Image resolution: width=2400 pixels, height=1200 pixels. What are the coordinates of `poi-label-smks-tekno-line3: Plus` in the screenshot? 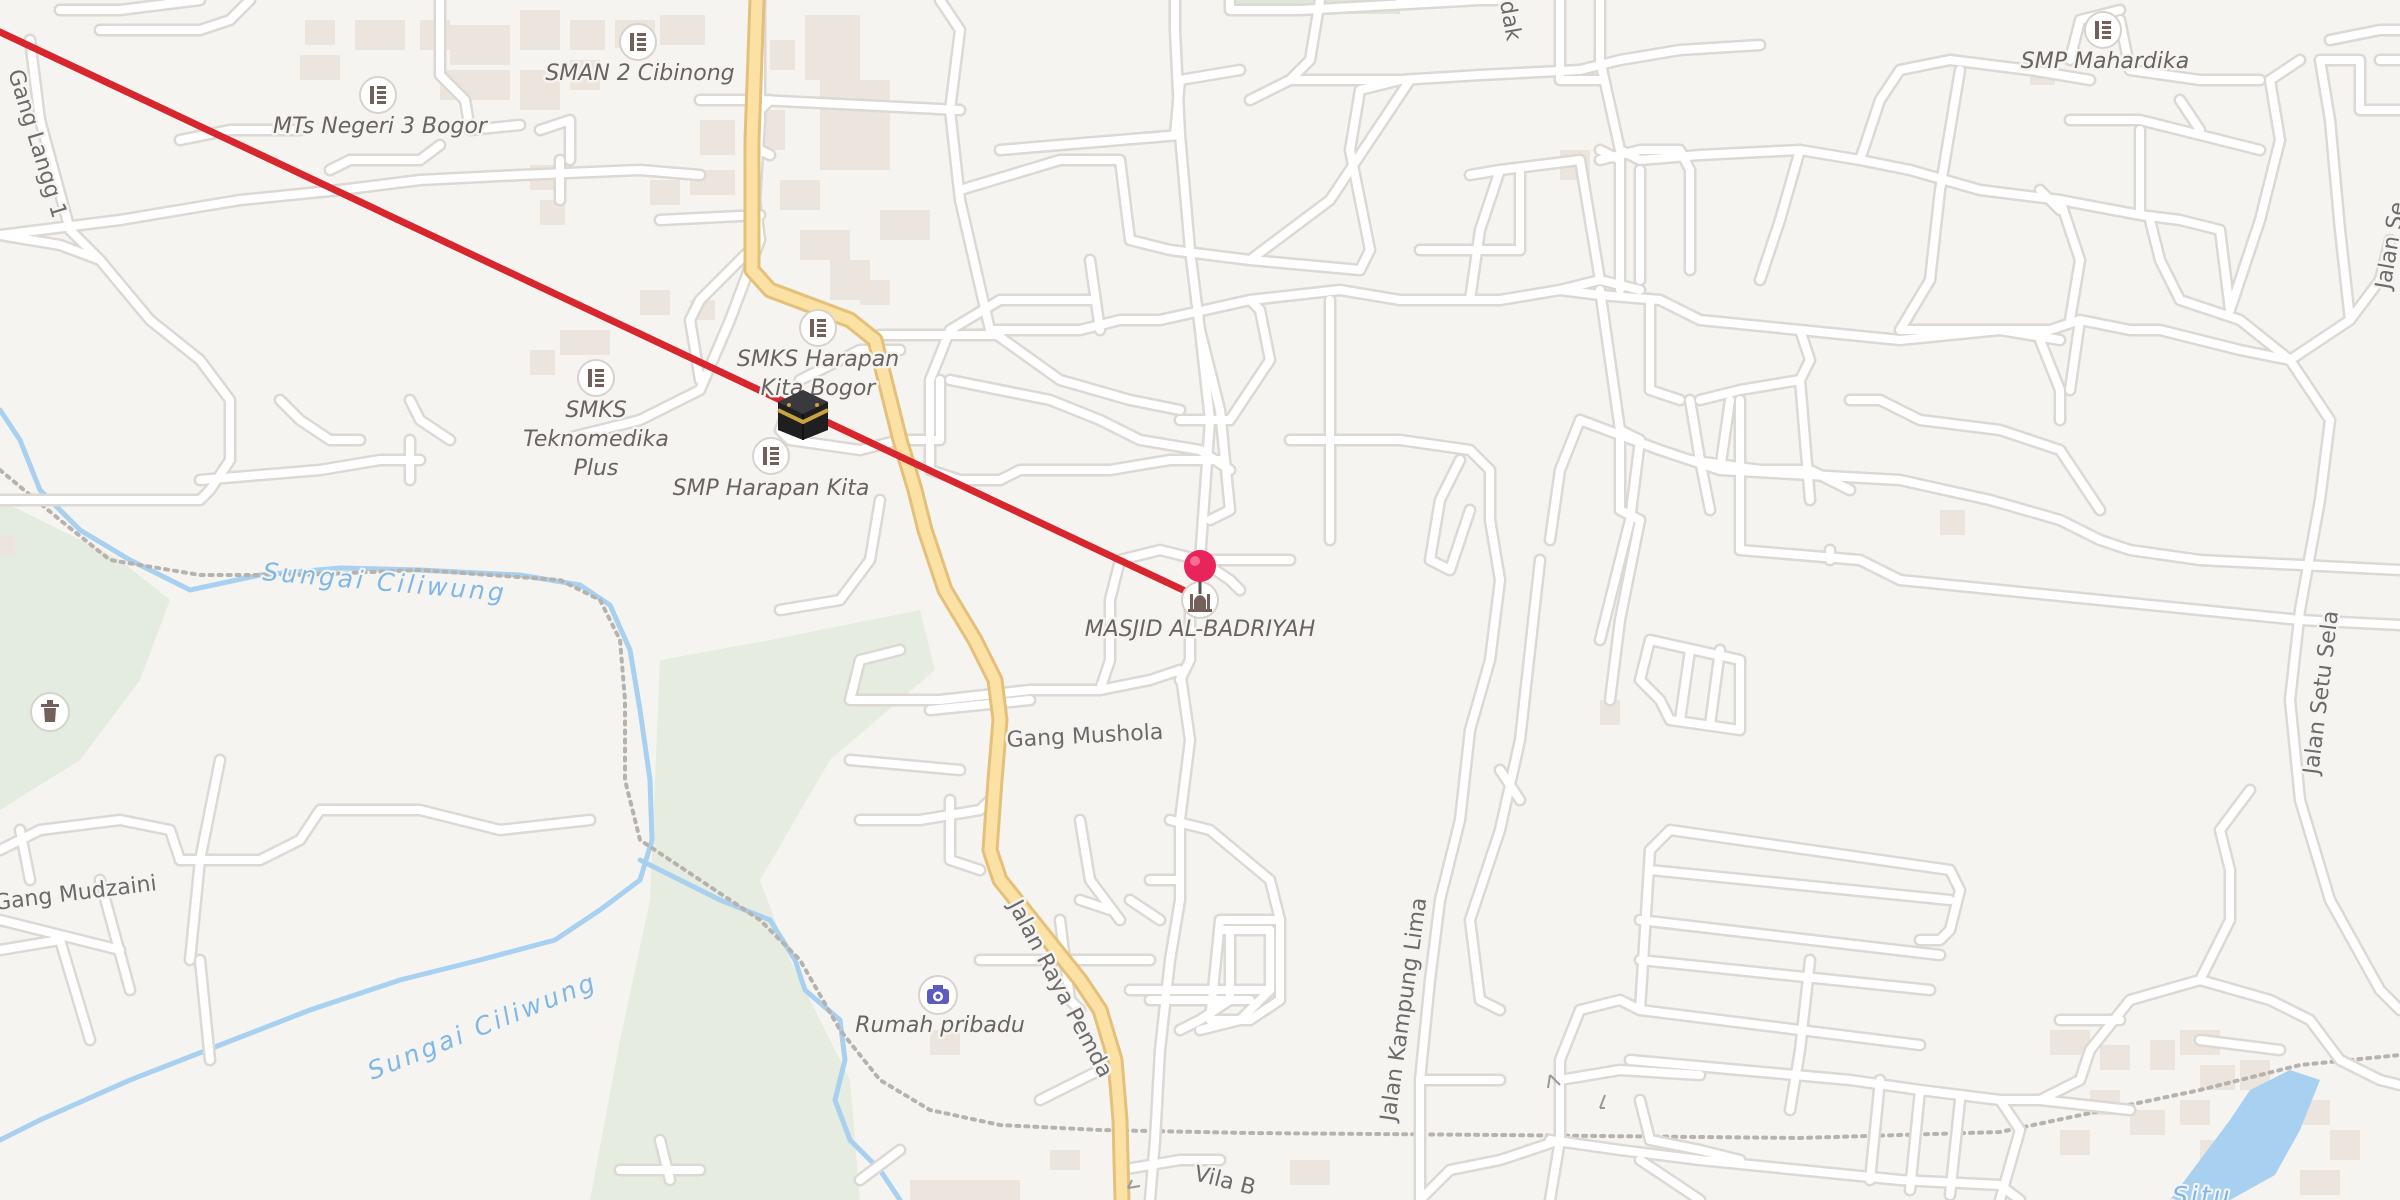 It's located at (596, 468).